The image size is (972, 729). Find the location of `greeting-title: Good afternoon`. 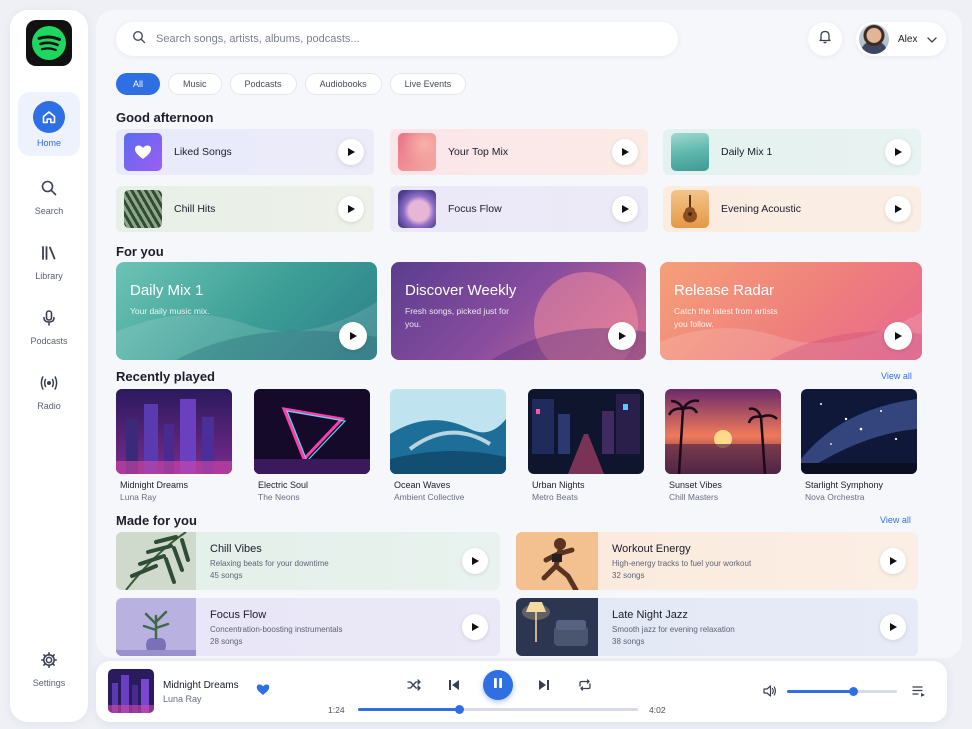

greeting-title: Good afternoon is located at coordinates (165, 117).